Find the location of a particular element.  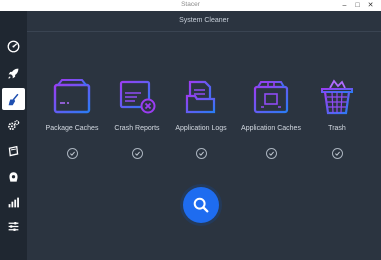

sidebar-item-services is located at coordinates (13, 125).